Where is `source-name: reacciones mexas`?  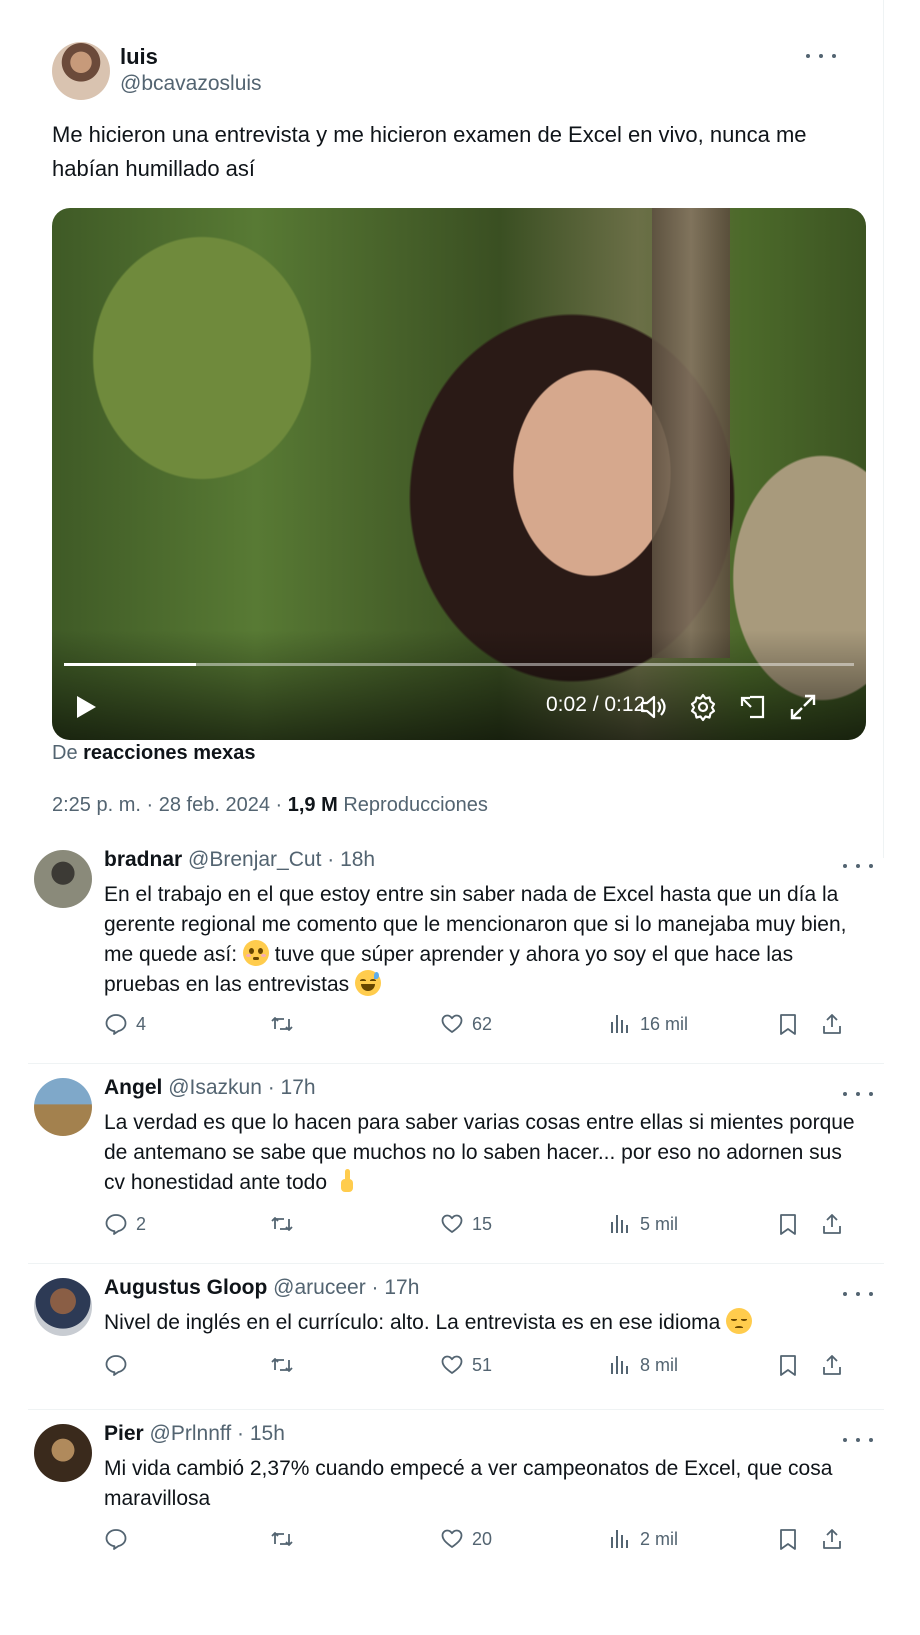 source-name: reacciones mexas is located at coordinates (169, 753).